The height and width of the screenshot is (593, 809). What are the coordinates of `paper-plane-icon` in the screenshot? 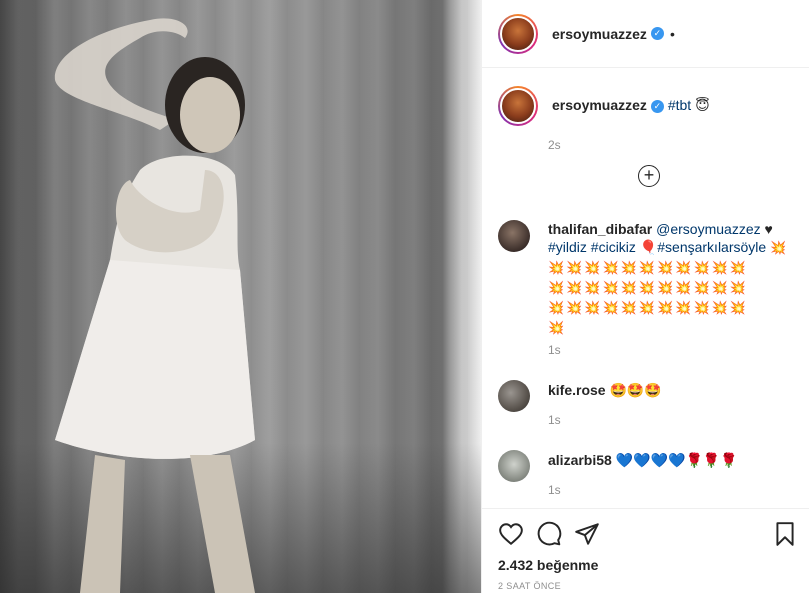 It's located at (587, 534).